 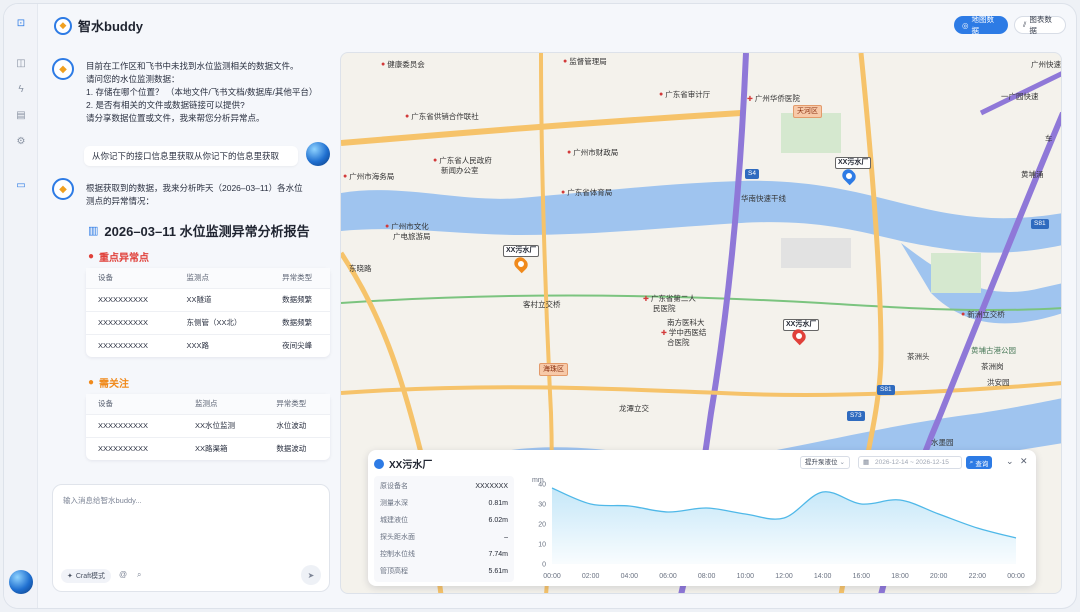 I want to click on poi-label: 广州市财政局, so click(x=596, y=152).